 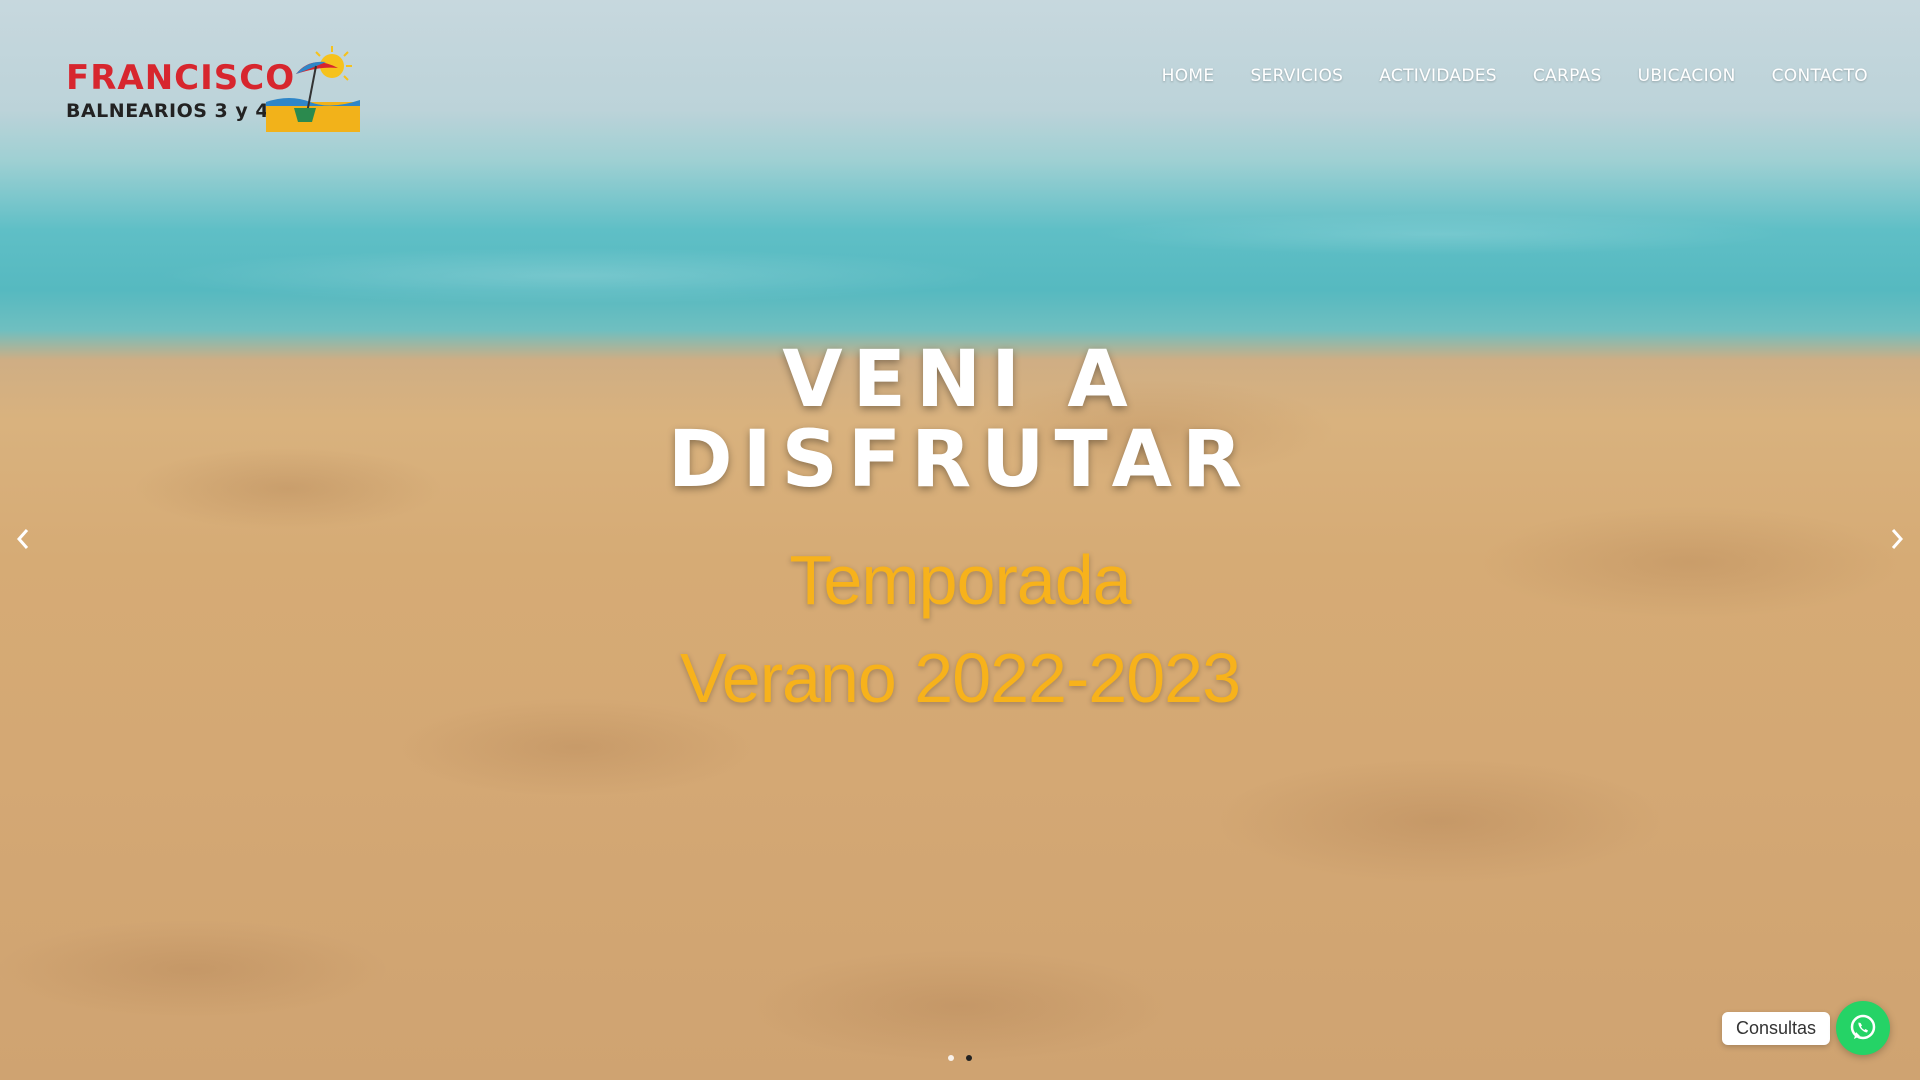 What do you see at coordinates (168, 111) in the screenshot?
I see `logo-subtitle: BALNEARIOS 3 y 4` at bounding box center [168, 111].